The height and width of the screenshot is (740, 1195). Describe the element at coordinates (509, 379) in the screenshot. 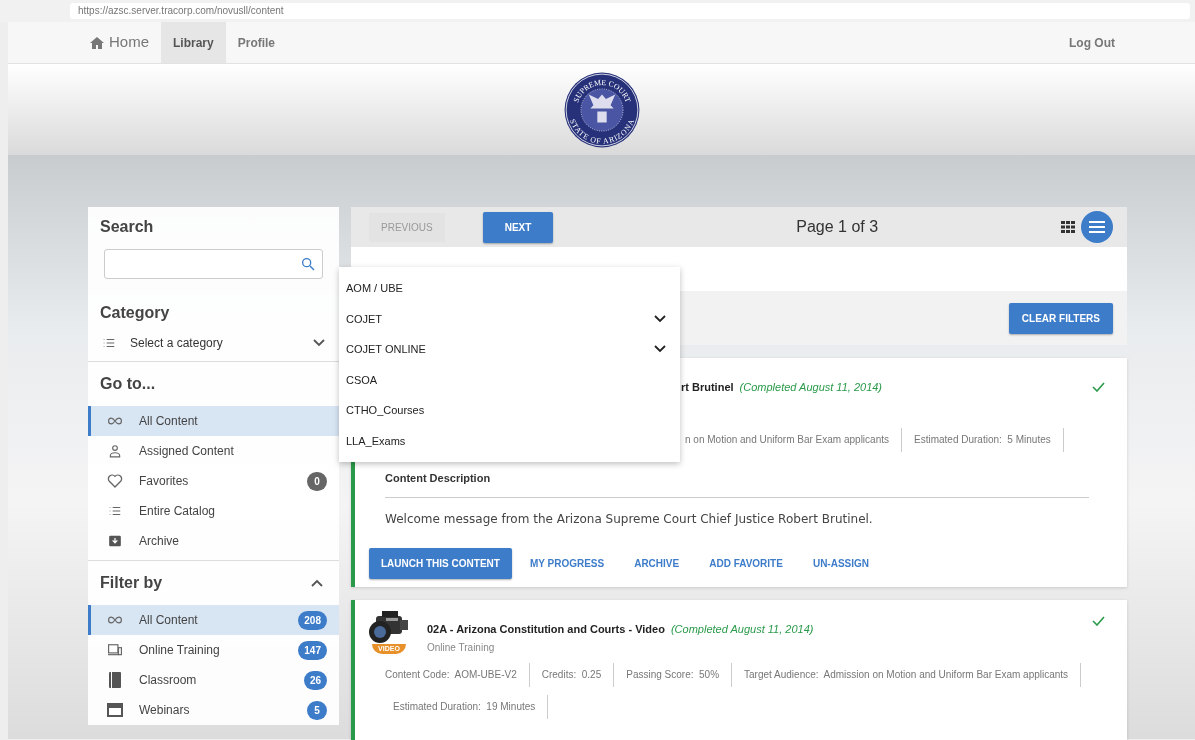

I see `menu-item: CSOA` at that location.